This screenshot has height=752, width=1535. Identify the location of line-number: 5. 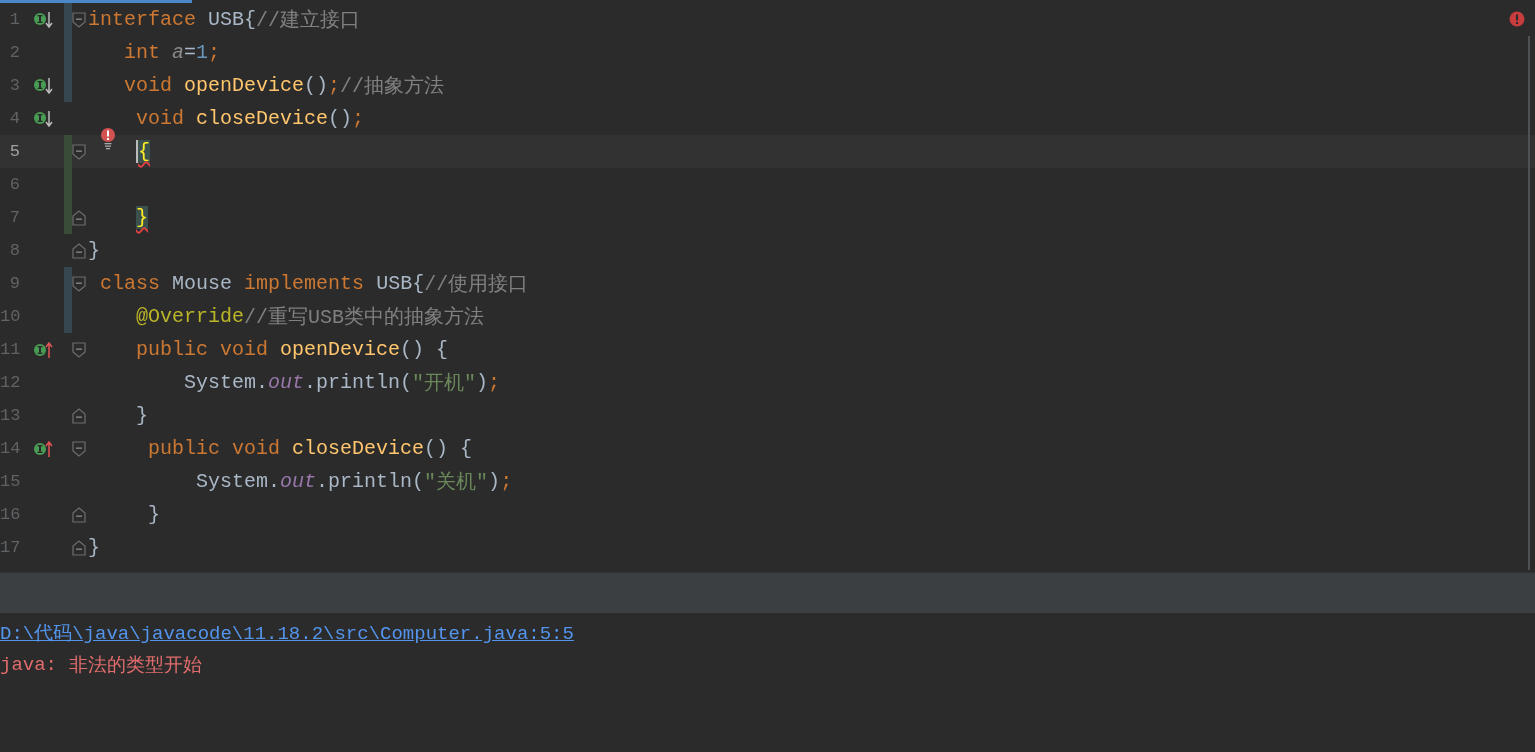
(14, 151).